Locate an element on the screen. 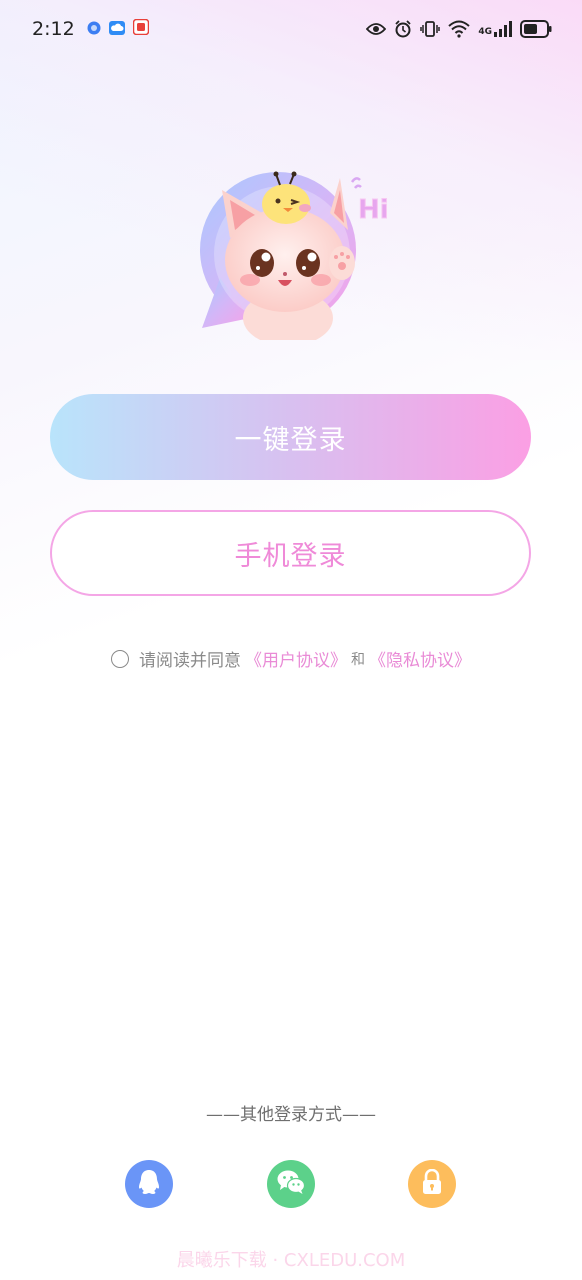 This screenshot has width=582, height=1280. one-key-login-button: 一键登录 is located at coordinates (290, 437).